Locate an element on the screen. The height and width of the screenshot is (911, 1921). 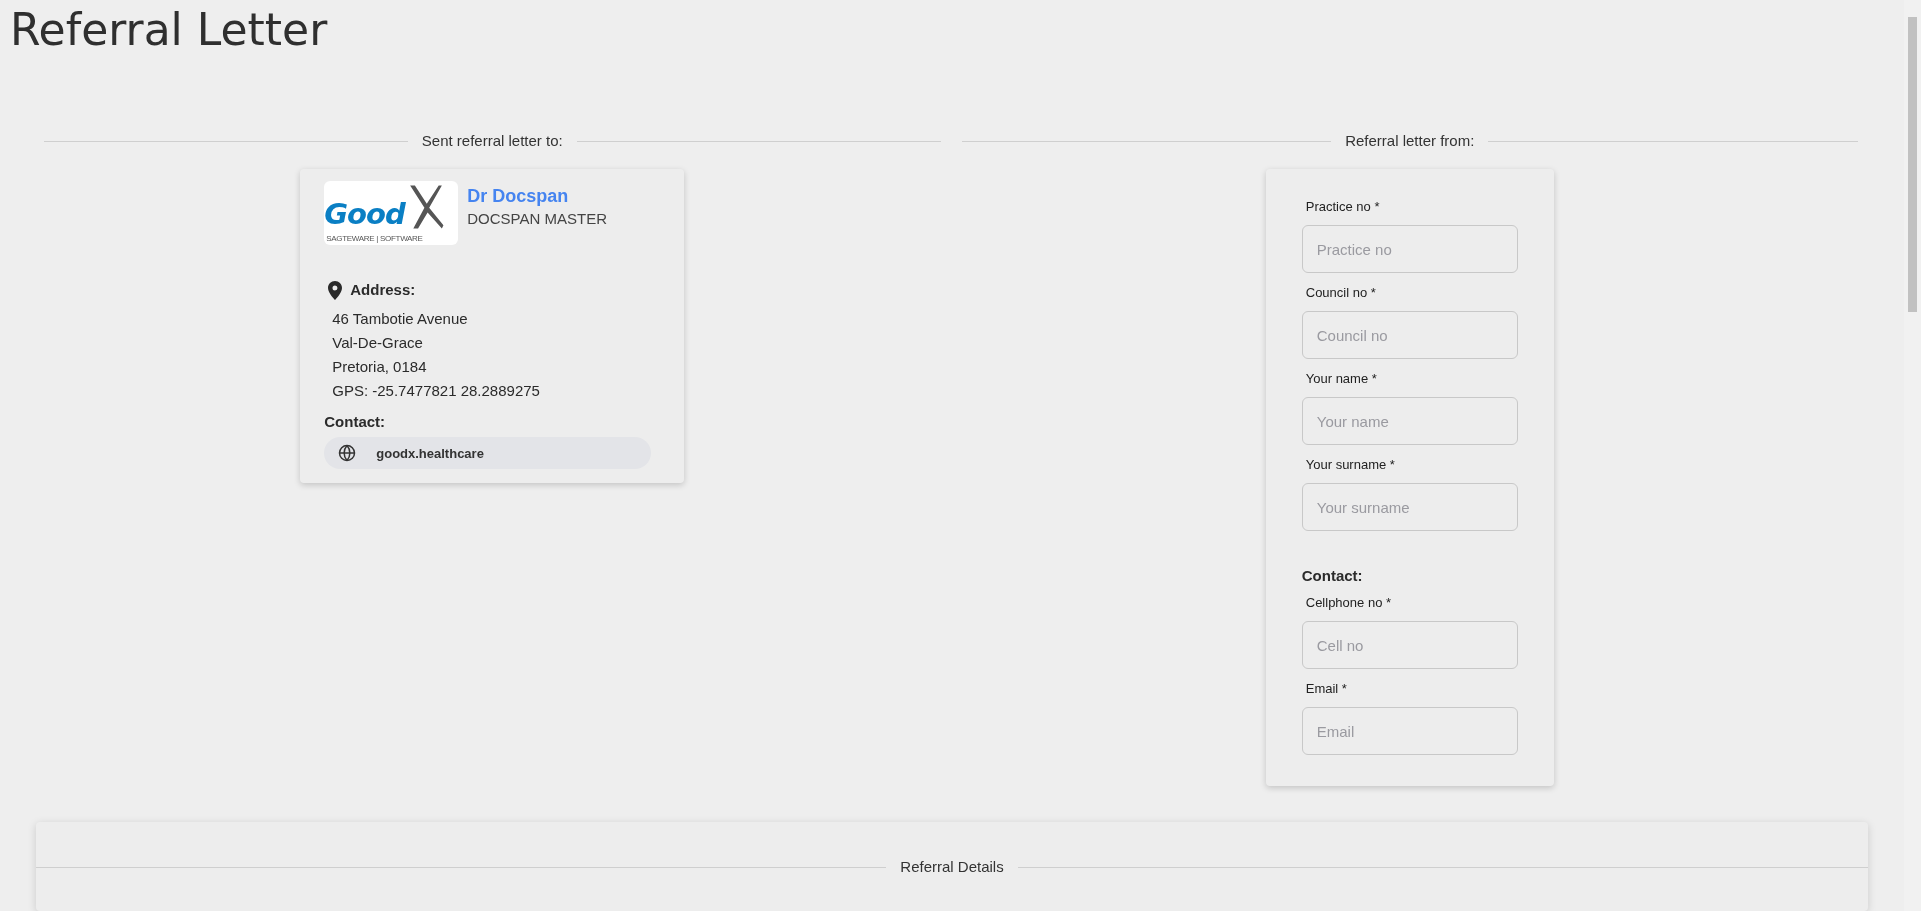
globe-icon is located at coordinates (347, 453).